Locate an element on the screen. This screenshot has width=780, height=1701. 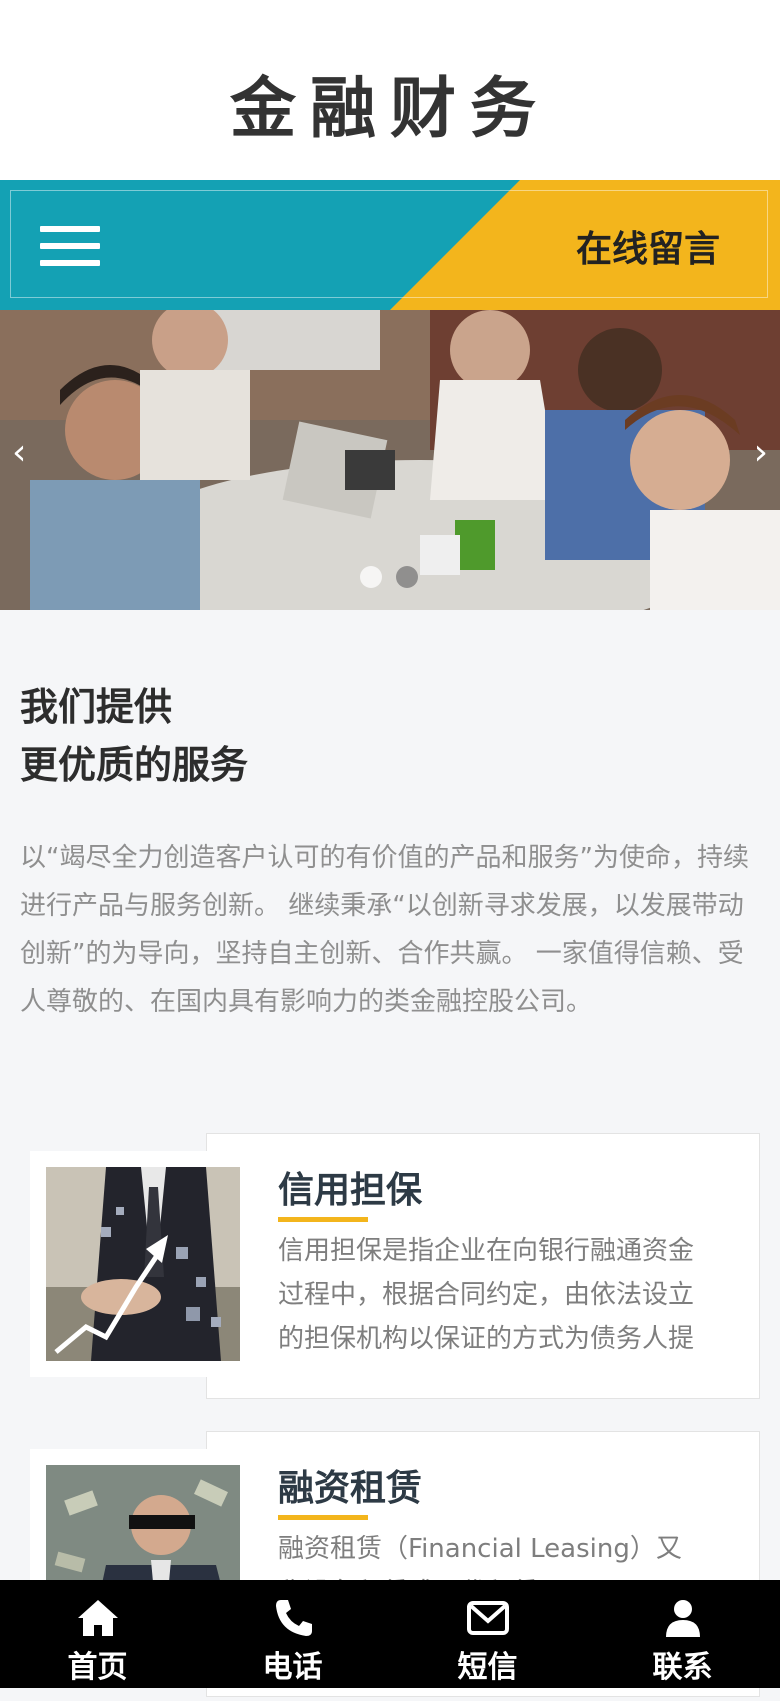
menu-icon is located at coordinates (70, 246).